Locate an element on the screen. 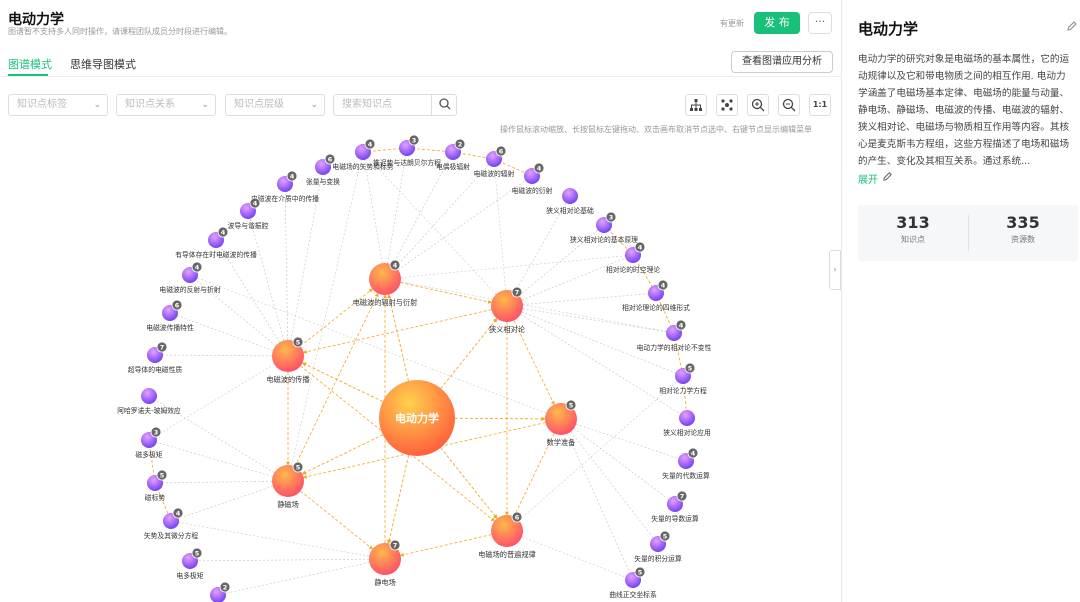 This screenshot has width=1080, height=602. level-filter-select: 知识点层级 ⌄ is located at coordinates (275, 105).